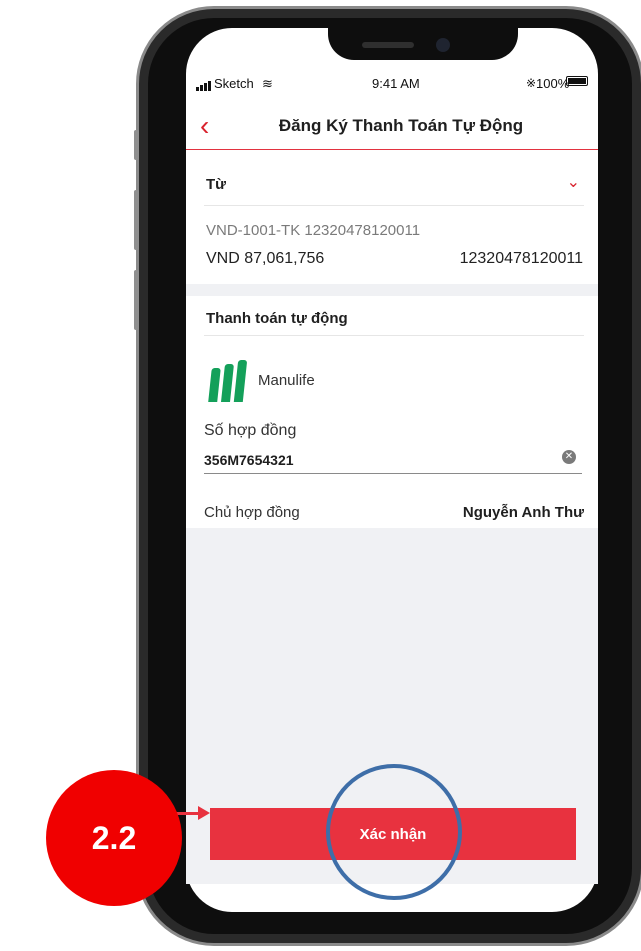 The image size is (641, 951). What do you see at coordinates (392, 290) in the screenshot?
I see `section-divider` at bounding box center [392, 290].